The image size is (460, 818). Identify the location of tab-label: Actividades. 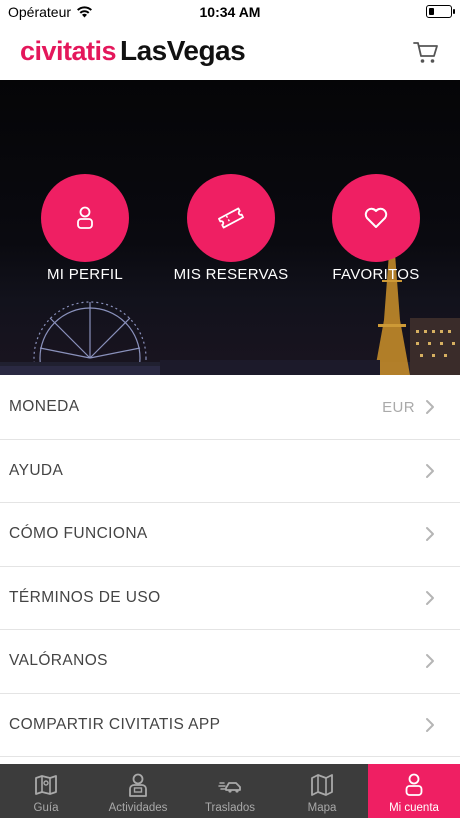
(138, 808).